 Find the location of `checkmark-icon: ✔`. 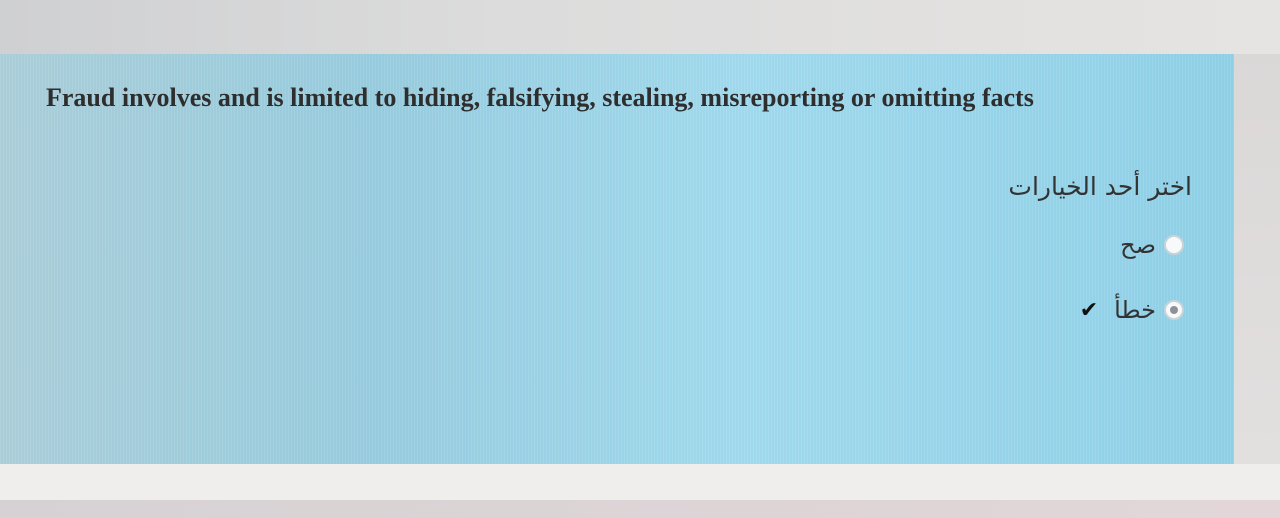

checkmark-icon: ✔ is located at coordinates (1089, 310).